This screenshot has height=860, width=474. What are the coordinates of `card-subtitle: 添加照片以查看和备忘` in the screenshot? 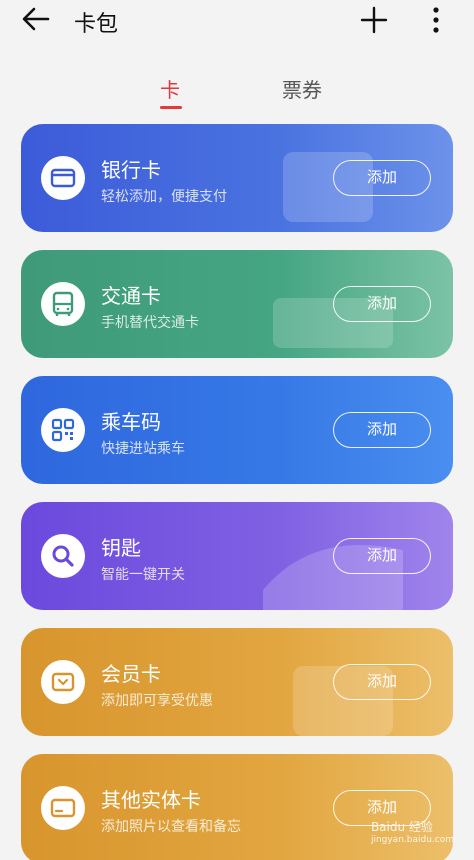 It's located at (171, 827).